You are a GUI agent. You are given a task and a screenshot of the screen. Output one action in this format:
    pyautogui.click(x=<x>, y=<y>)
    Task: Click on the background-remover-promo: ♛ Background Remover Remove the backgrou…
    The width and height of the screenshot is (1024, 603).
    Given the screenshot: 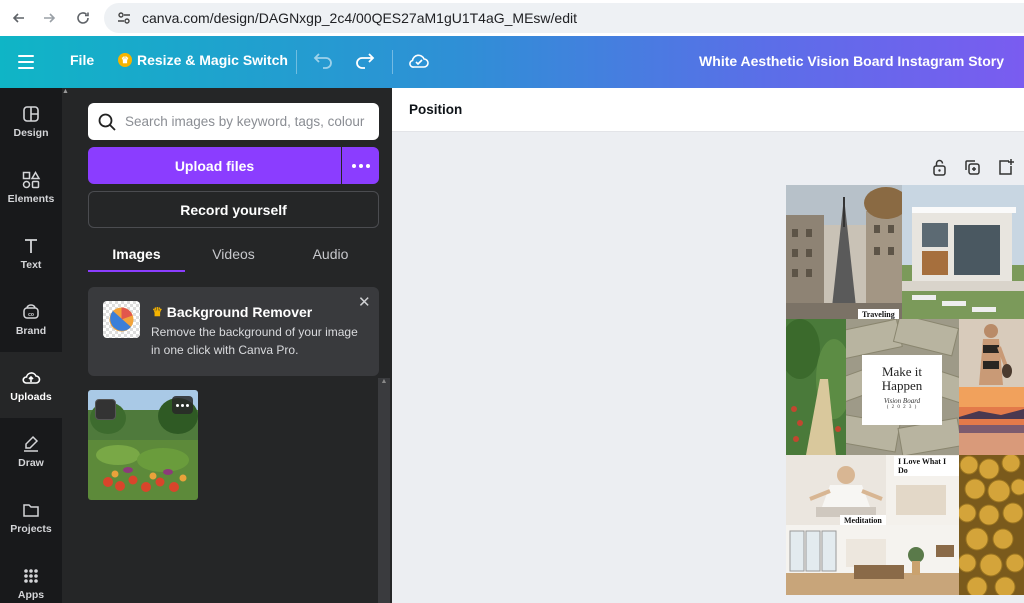 What is the action you would take?
    pyautogui.click(x=233, y=331)
    